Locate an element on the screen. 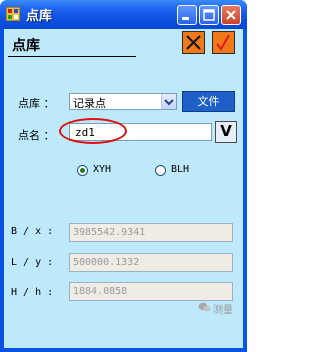 Image resolution: width=320 pixels, height=352 pixels. b-x-value: 3985542.9341 is located at coordinates (109, 232).